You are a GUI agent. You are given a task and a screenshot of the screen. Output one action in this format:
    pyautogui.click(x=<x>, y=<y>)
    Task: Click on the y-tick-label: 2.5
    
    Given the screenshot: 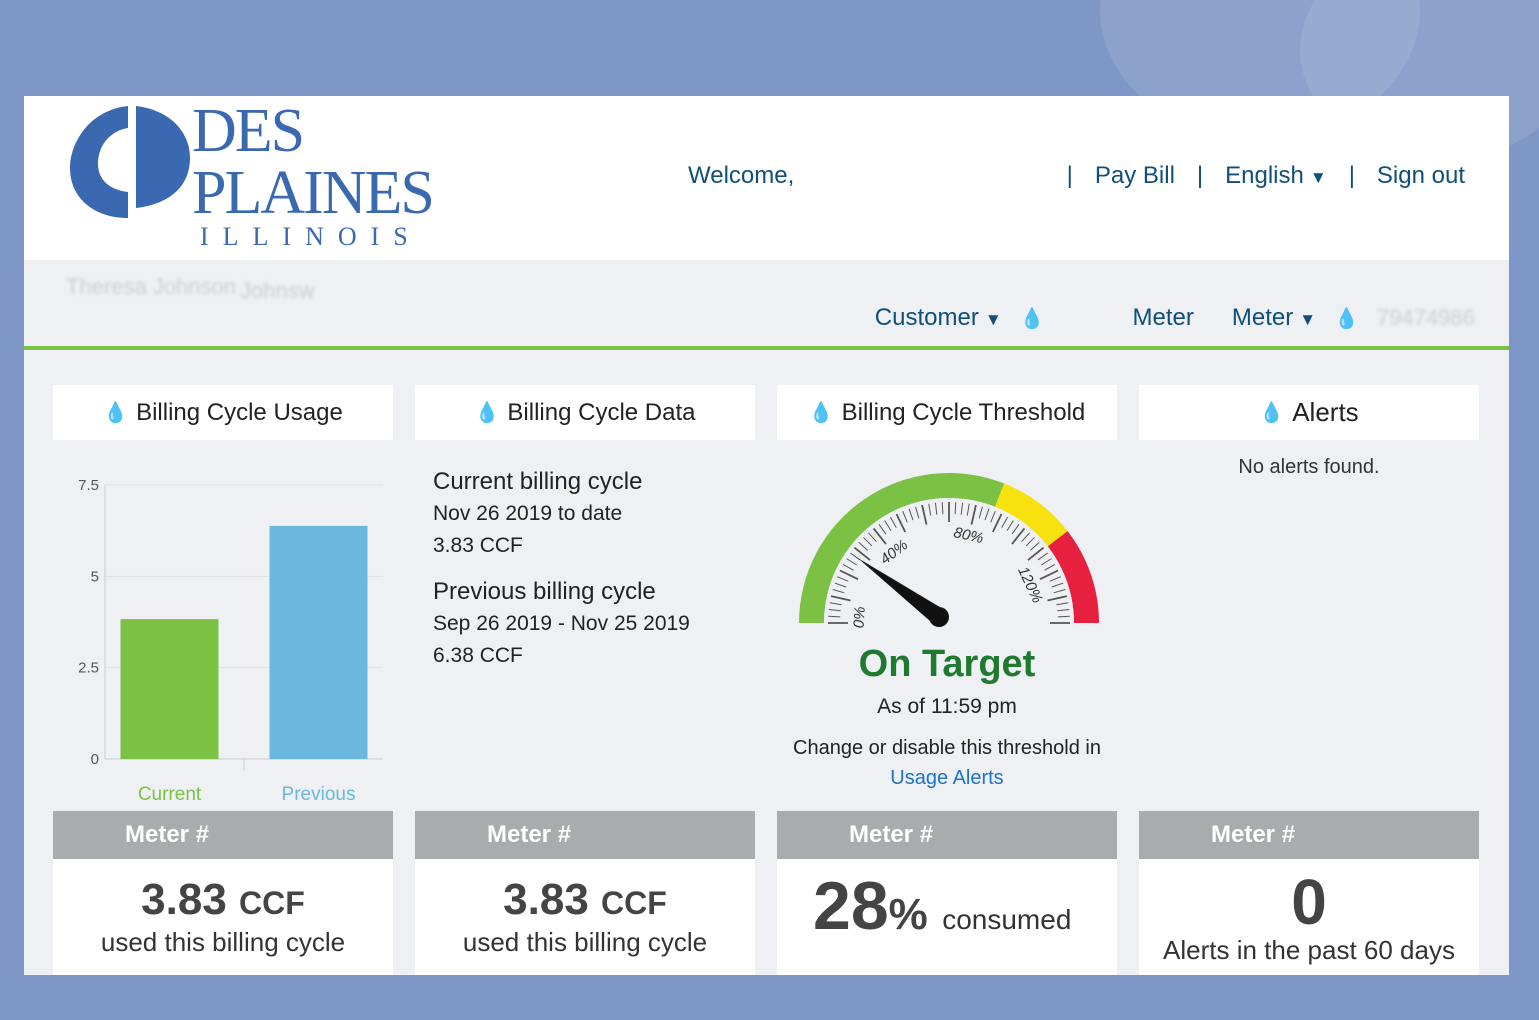 What is the action you would take?
    pyautogui.click(x=88, y=668)
    